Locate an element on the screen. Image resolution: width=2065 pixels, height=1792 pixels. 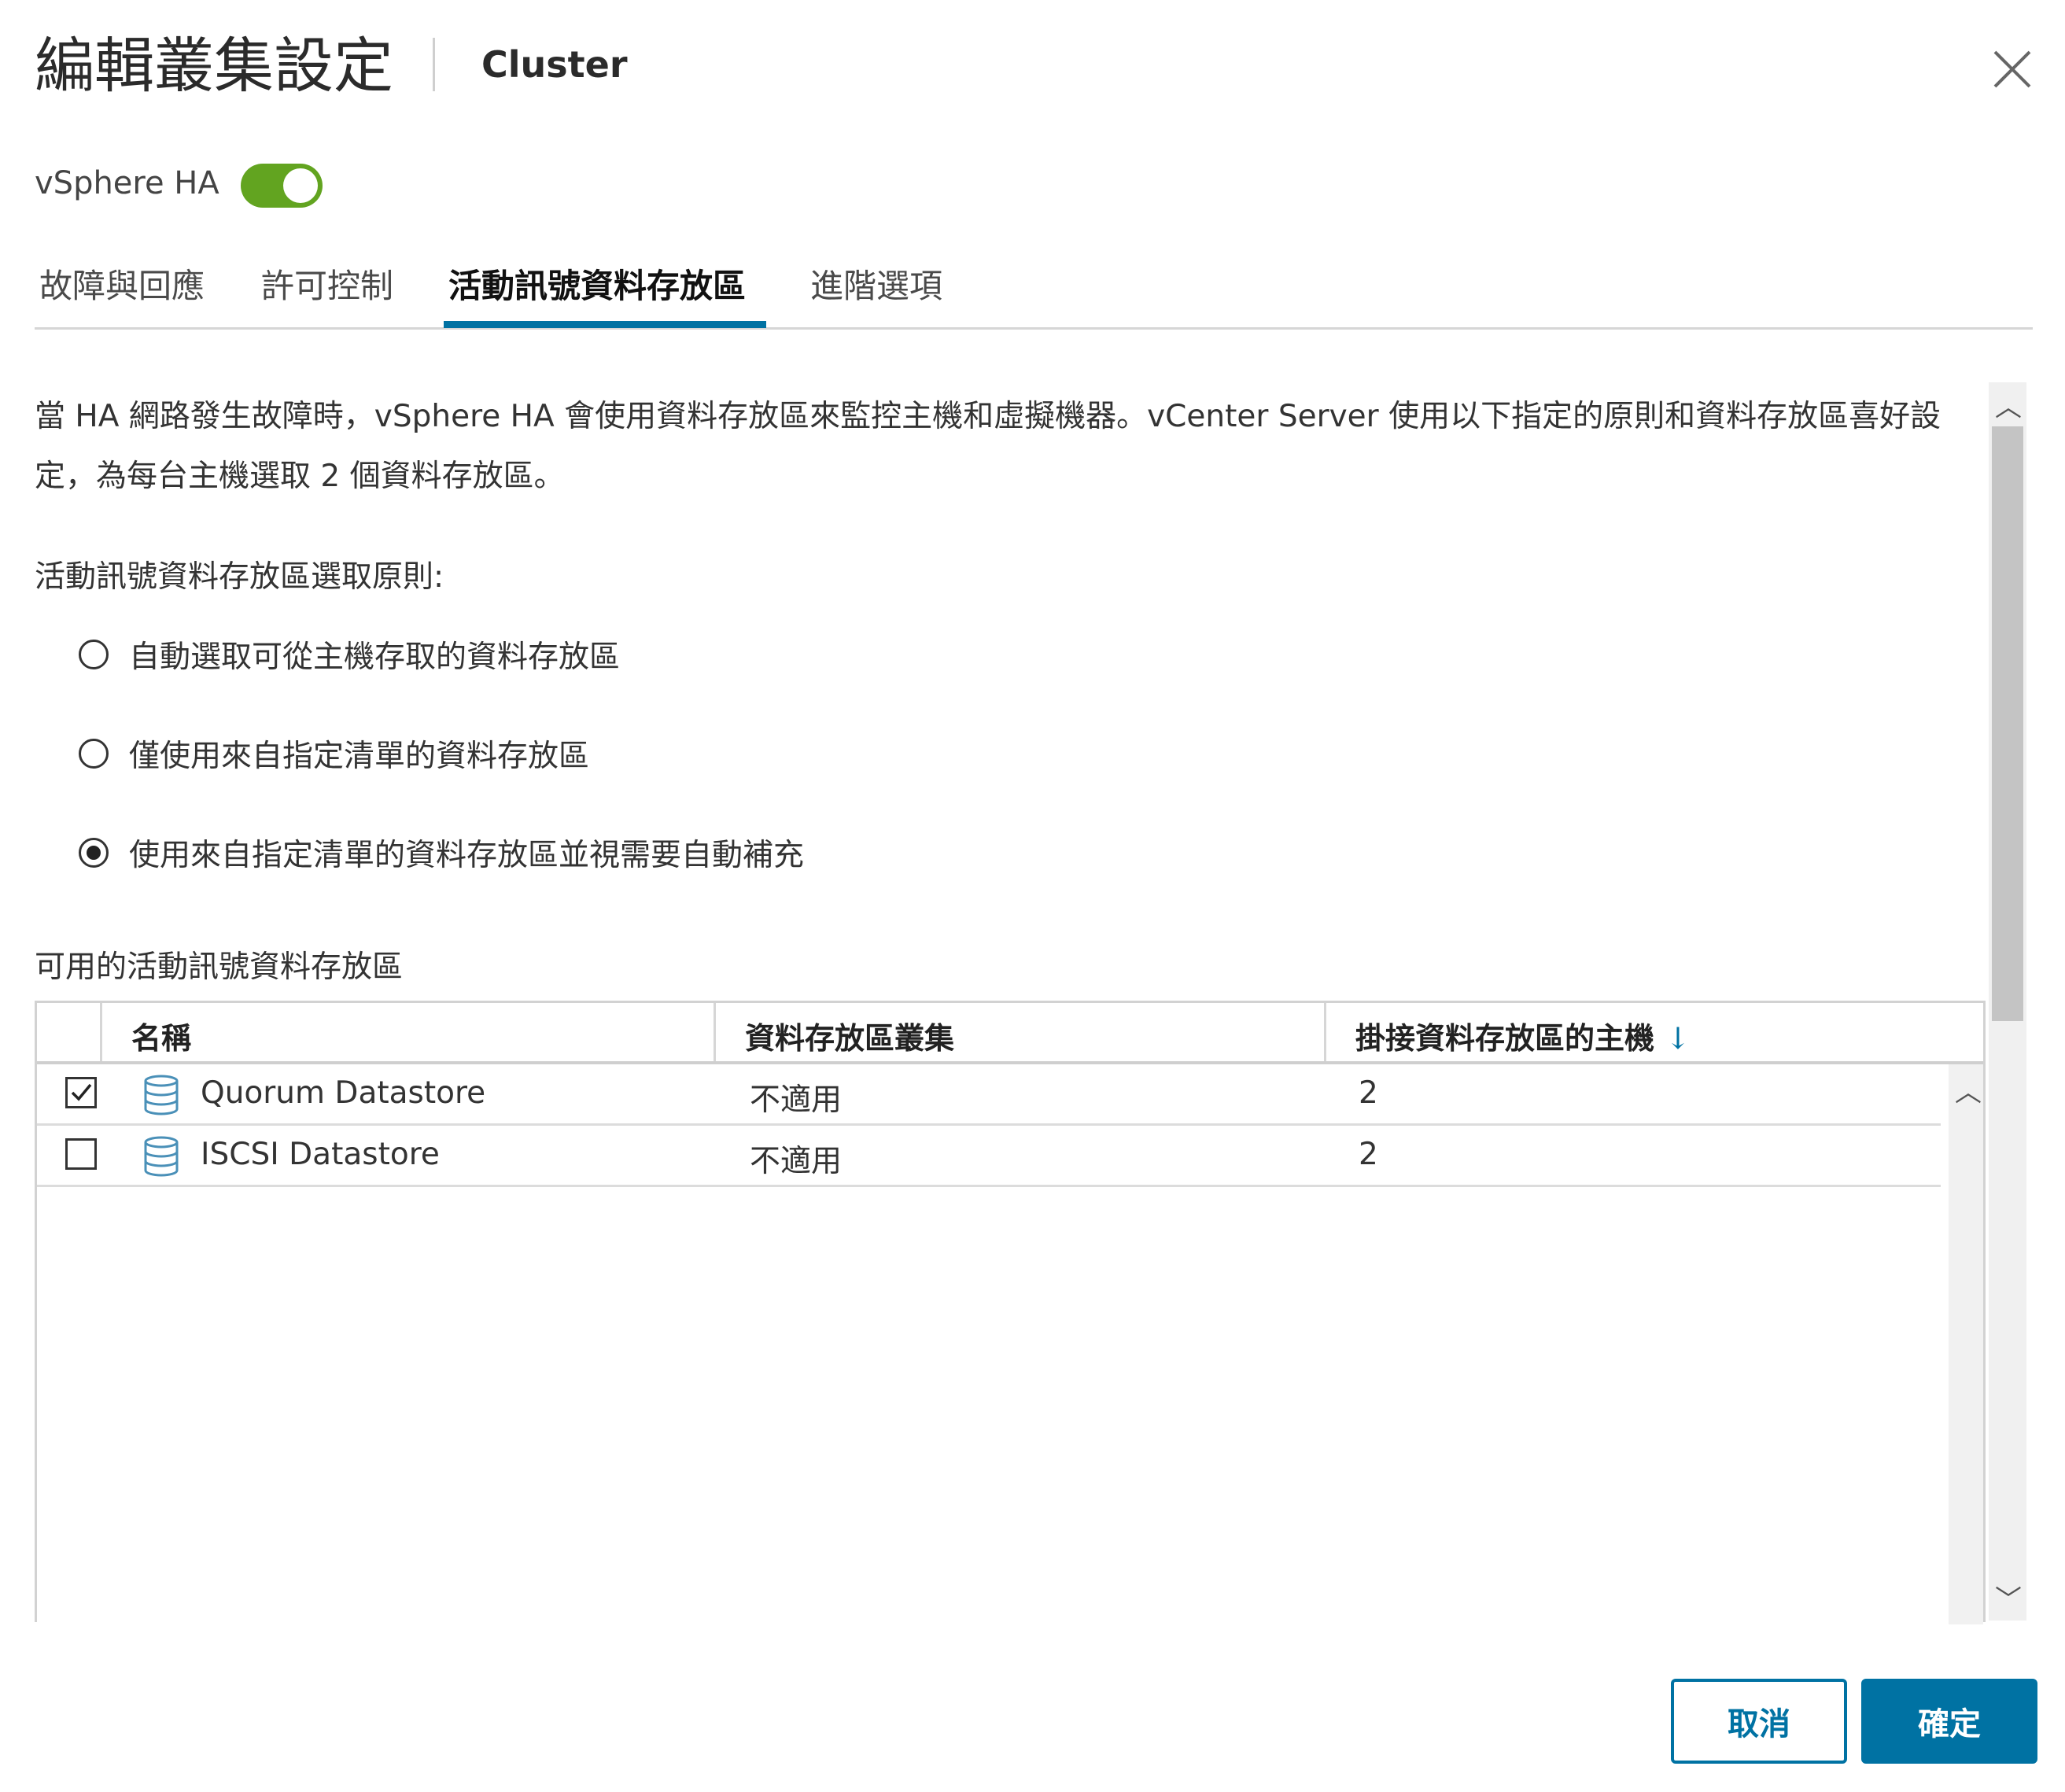
column-header-name: 名稱 is located at coordinates (161, 1036).